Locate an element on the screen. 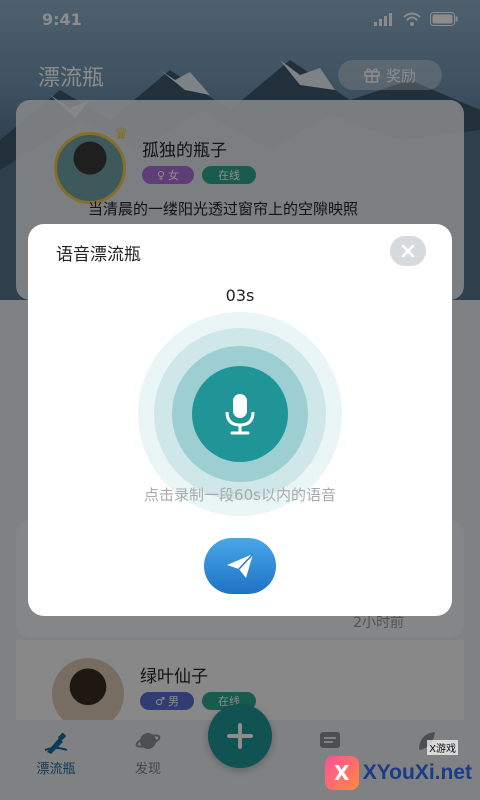 The width and height of the screenshot is (480, 800). recording-timer: 03s is located at coordinates (240, 295).